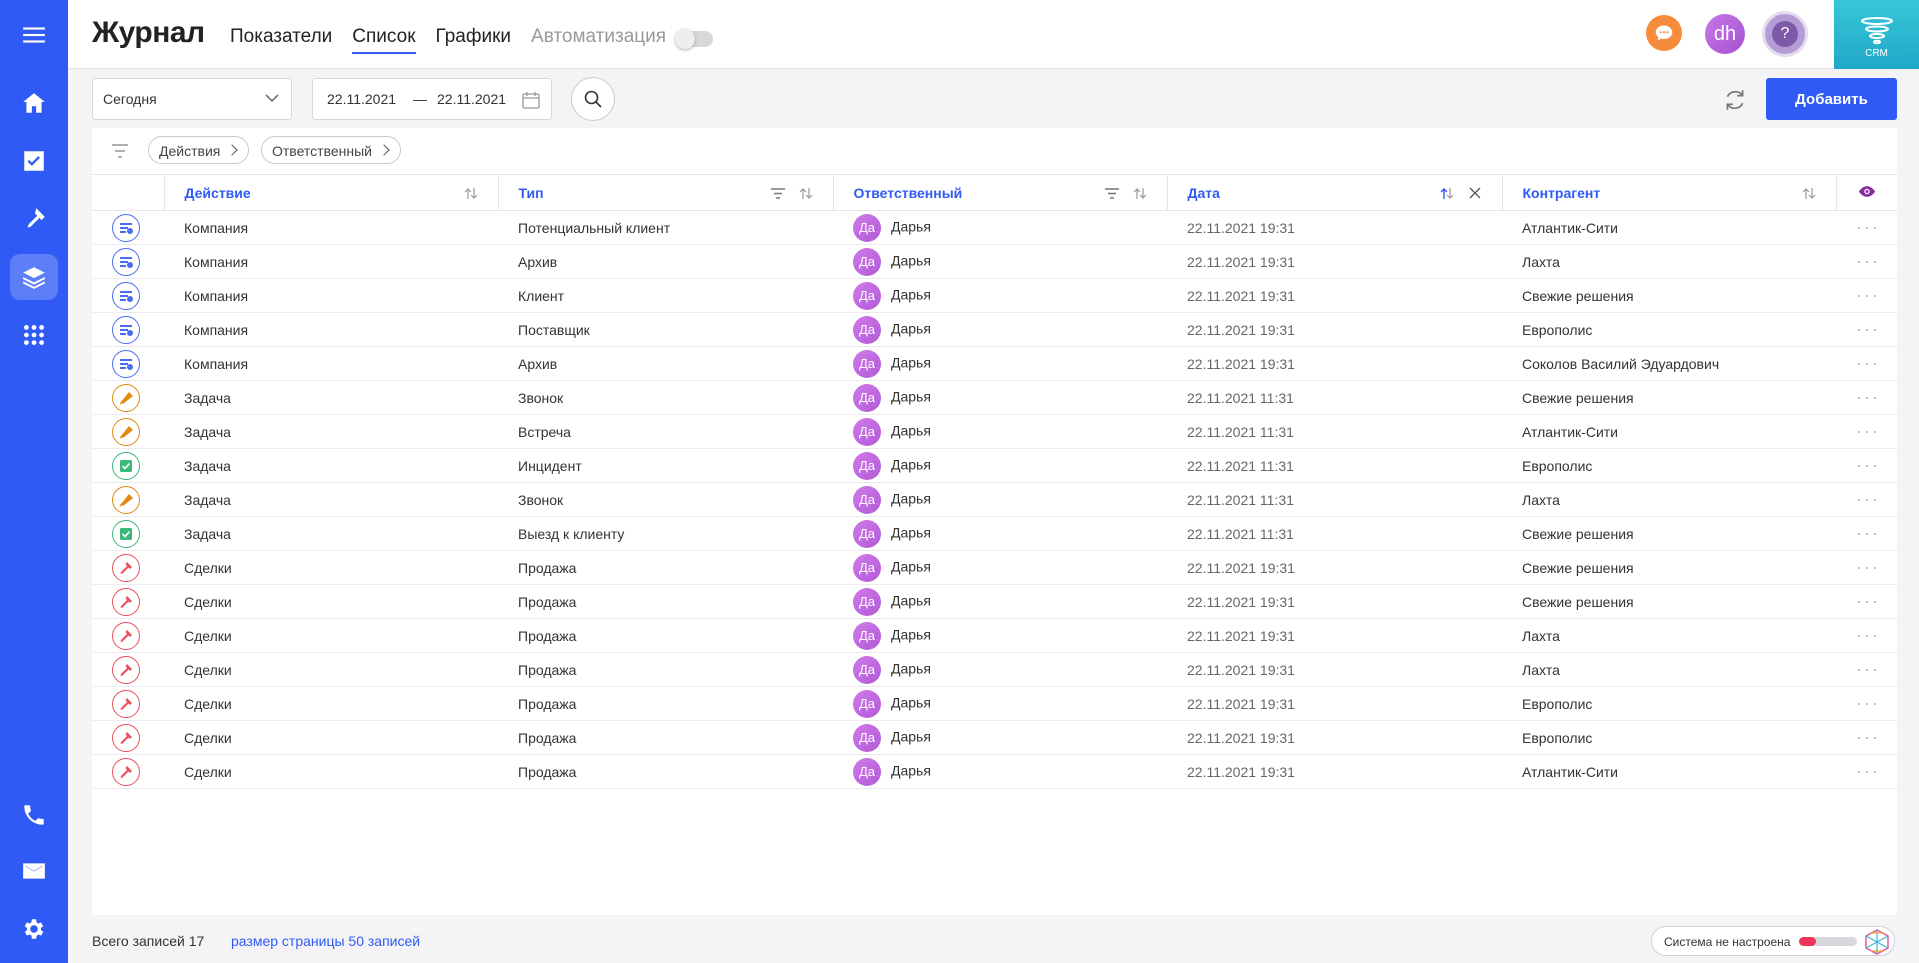 The width and height of the screenshot is (1919, 963). What do you see at coordinates (34, 103) in the screenshot?
I see `home-icon` at bounding box center [34, 103].